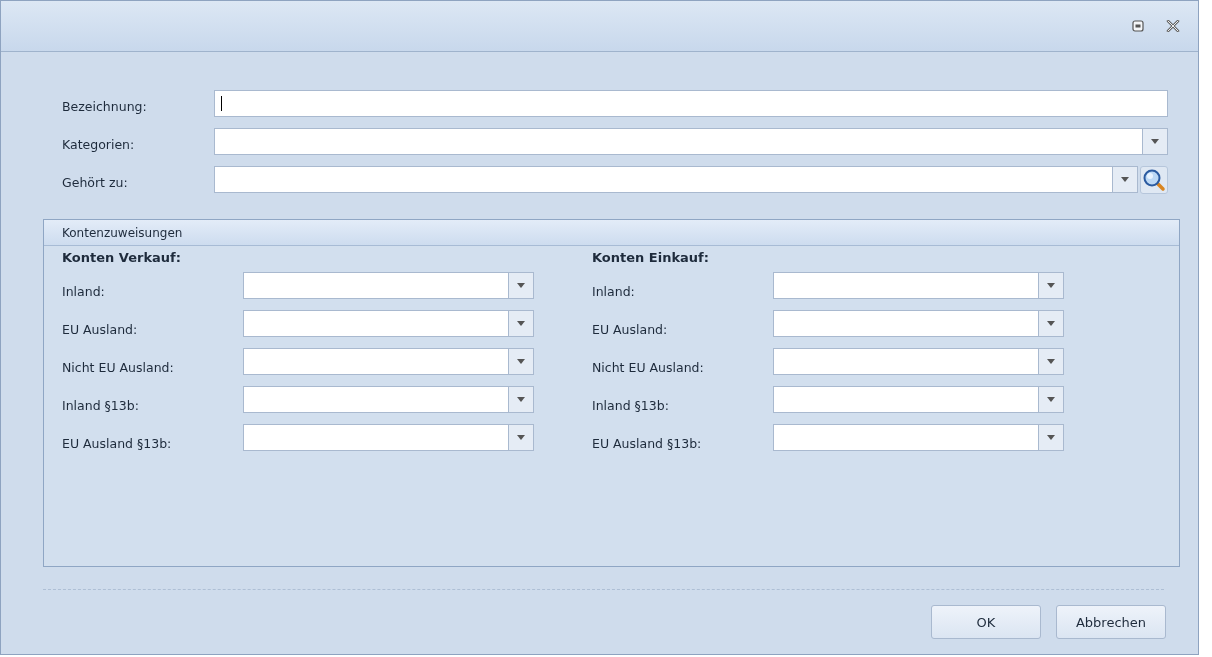  I want to click on search-button, so click(1154, 179).